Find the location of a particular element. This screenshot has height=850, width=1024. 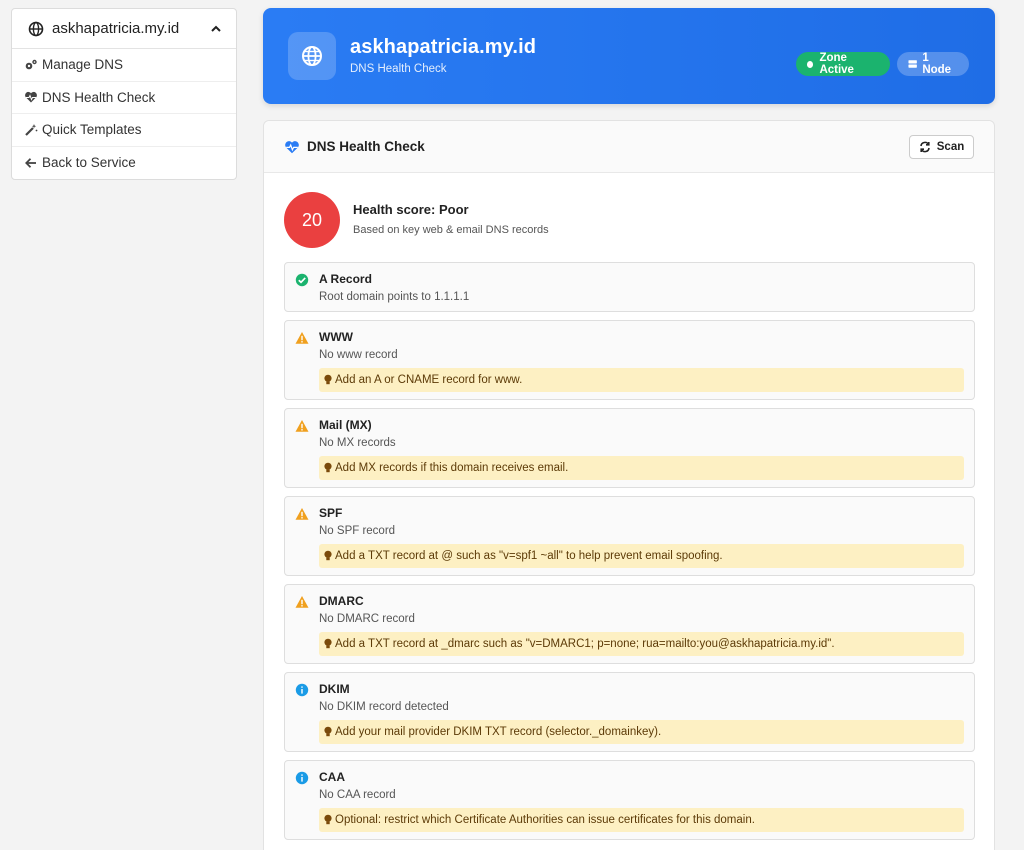

health-score-subtitle: Based on key web & email DNS records is located at coordinates (451, 230).